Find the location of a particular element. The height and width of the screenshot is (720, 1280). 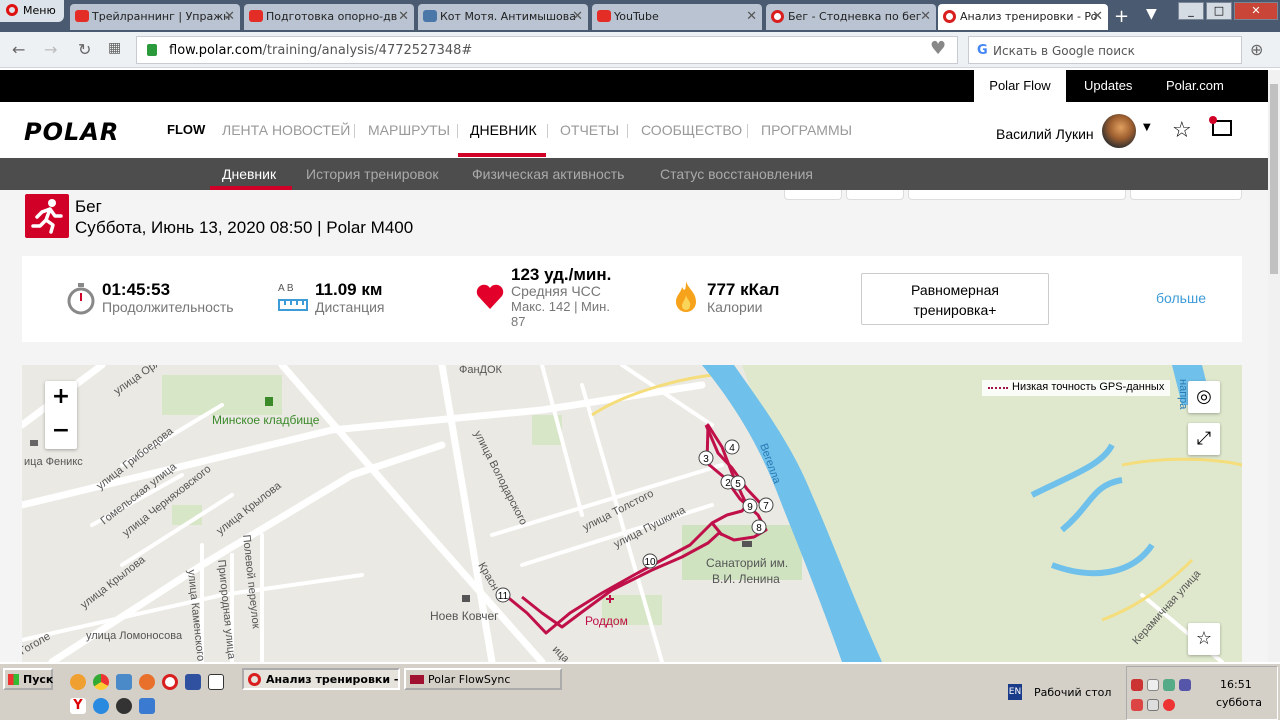

zoom-out-button: − is located at coordinates (61, 432).